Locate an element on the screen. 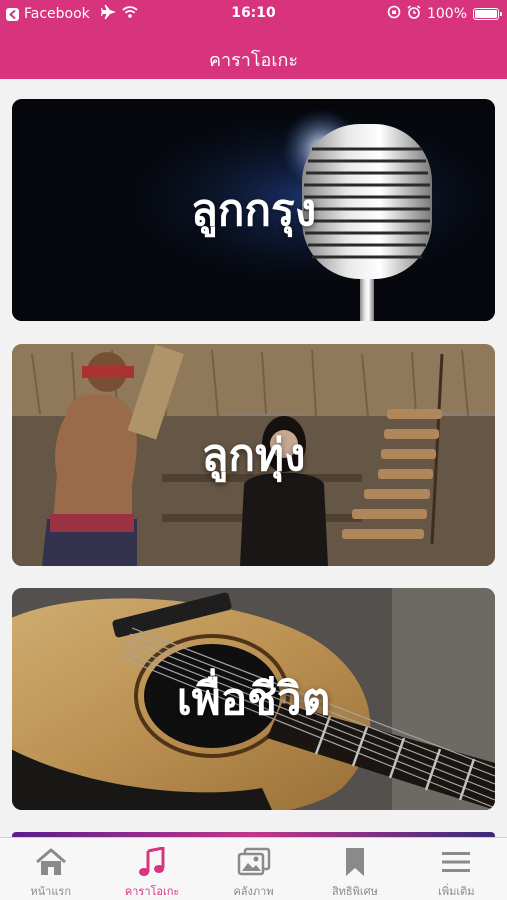  menu-icon is located at coordinates (456, 862).